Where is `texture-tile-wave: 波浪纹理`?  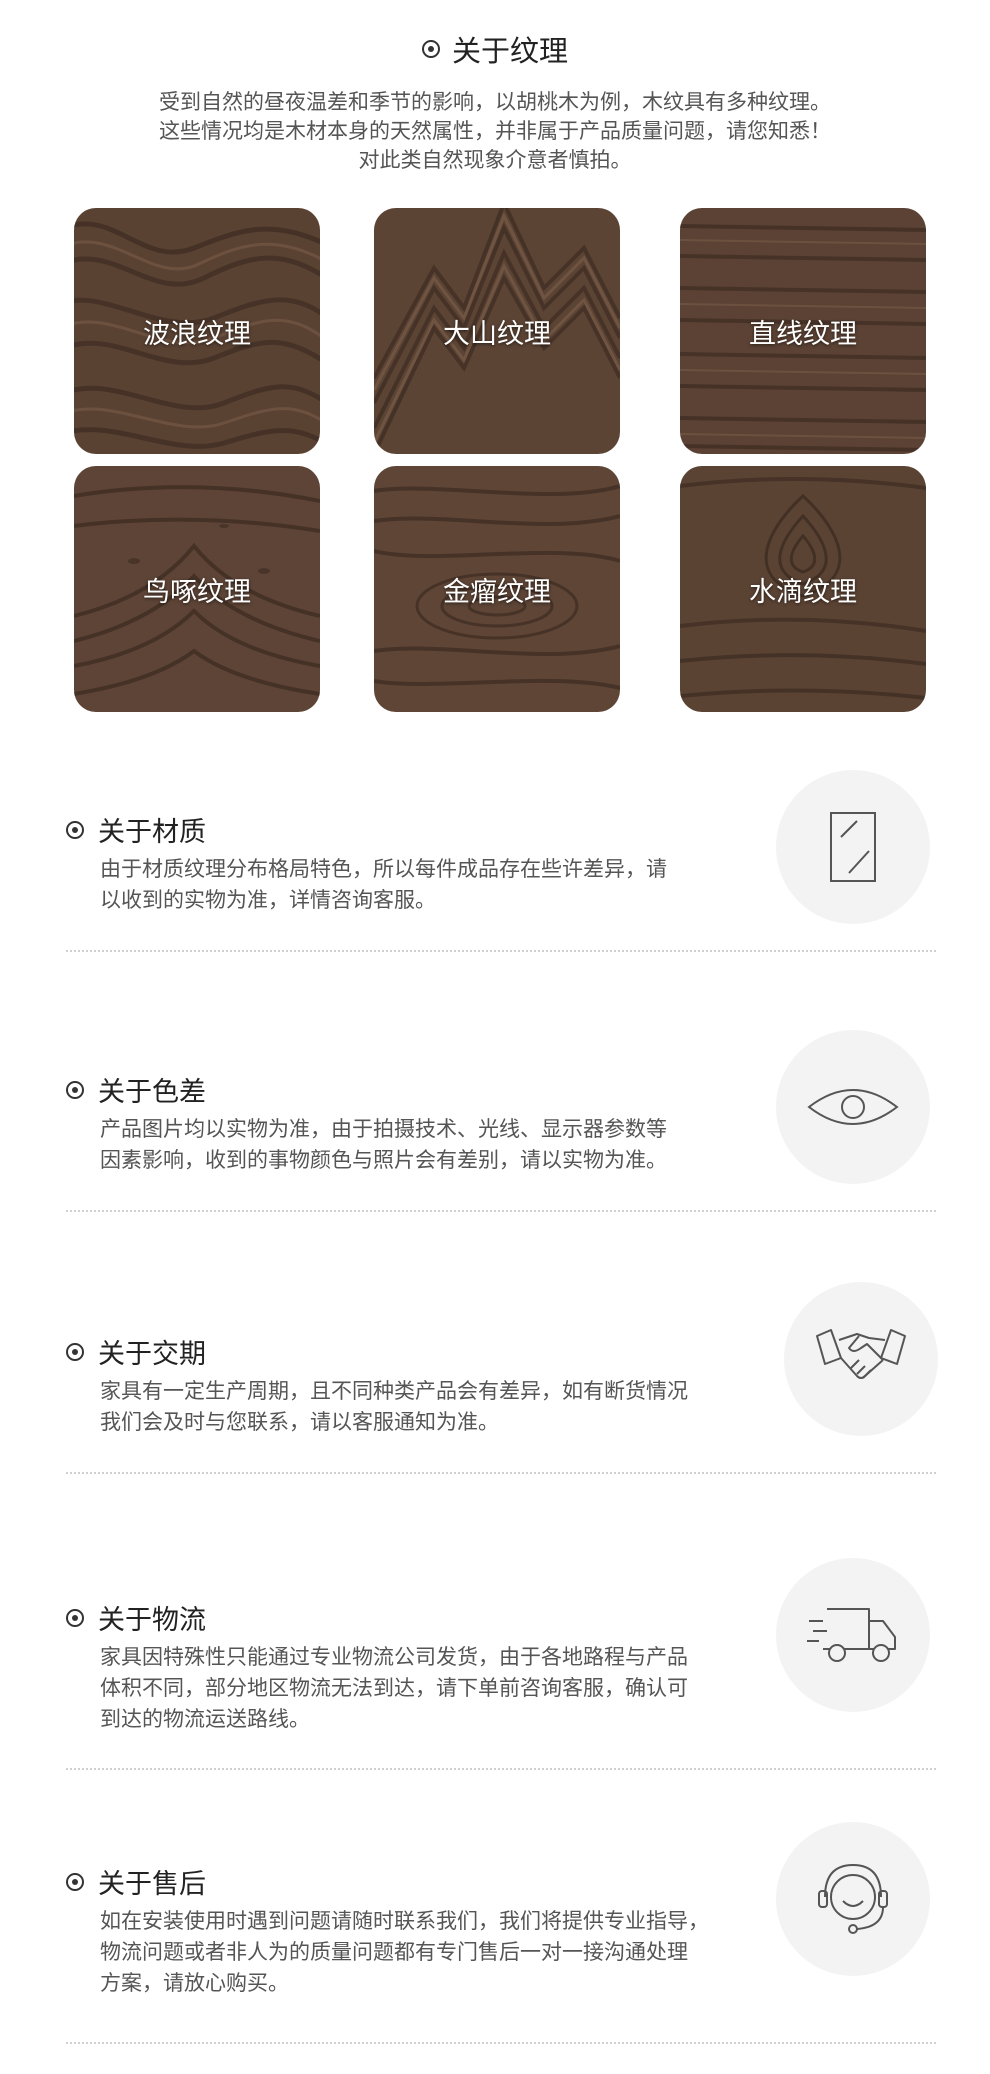 texture-tile-wave: 波浪纹理 is located at coordinates (197, 331).